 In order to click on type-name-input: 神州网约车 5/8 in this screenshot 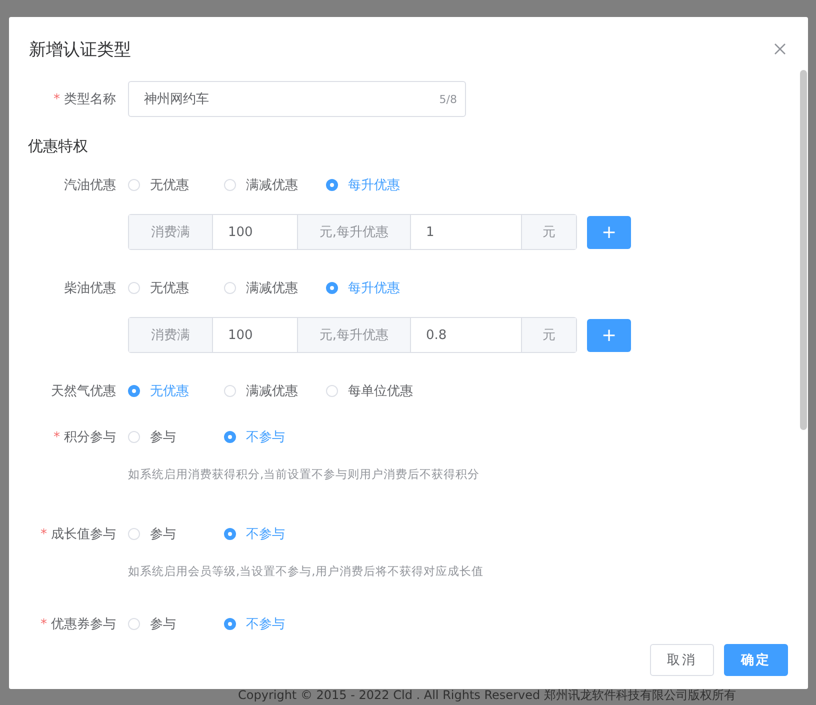, I will do `click(297, 99)`.